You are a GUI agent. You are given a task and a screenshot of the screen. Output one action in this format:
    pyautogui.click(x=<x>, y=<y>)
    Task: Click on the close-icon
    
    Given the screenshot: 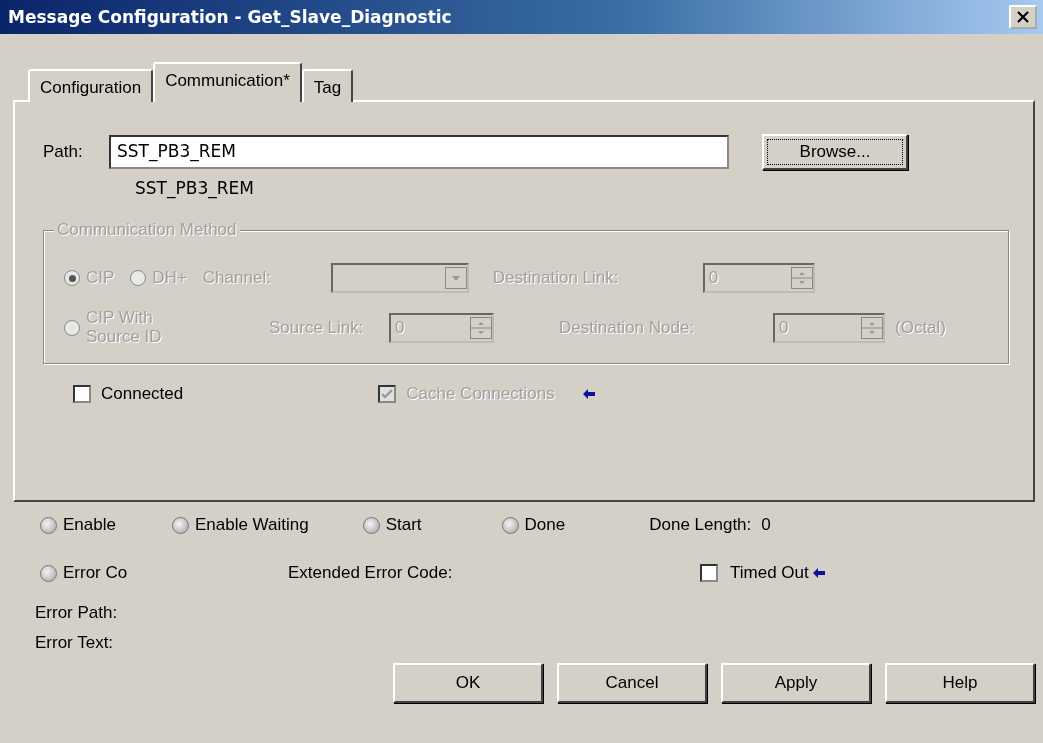 What is the action you would take?
    pyautogui.click(x=1023, y=17)
    